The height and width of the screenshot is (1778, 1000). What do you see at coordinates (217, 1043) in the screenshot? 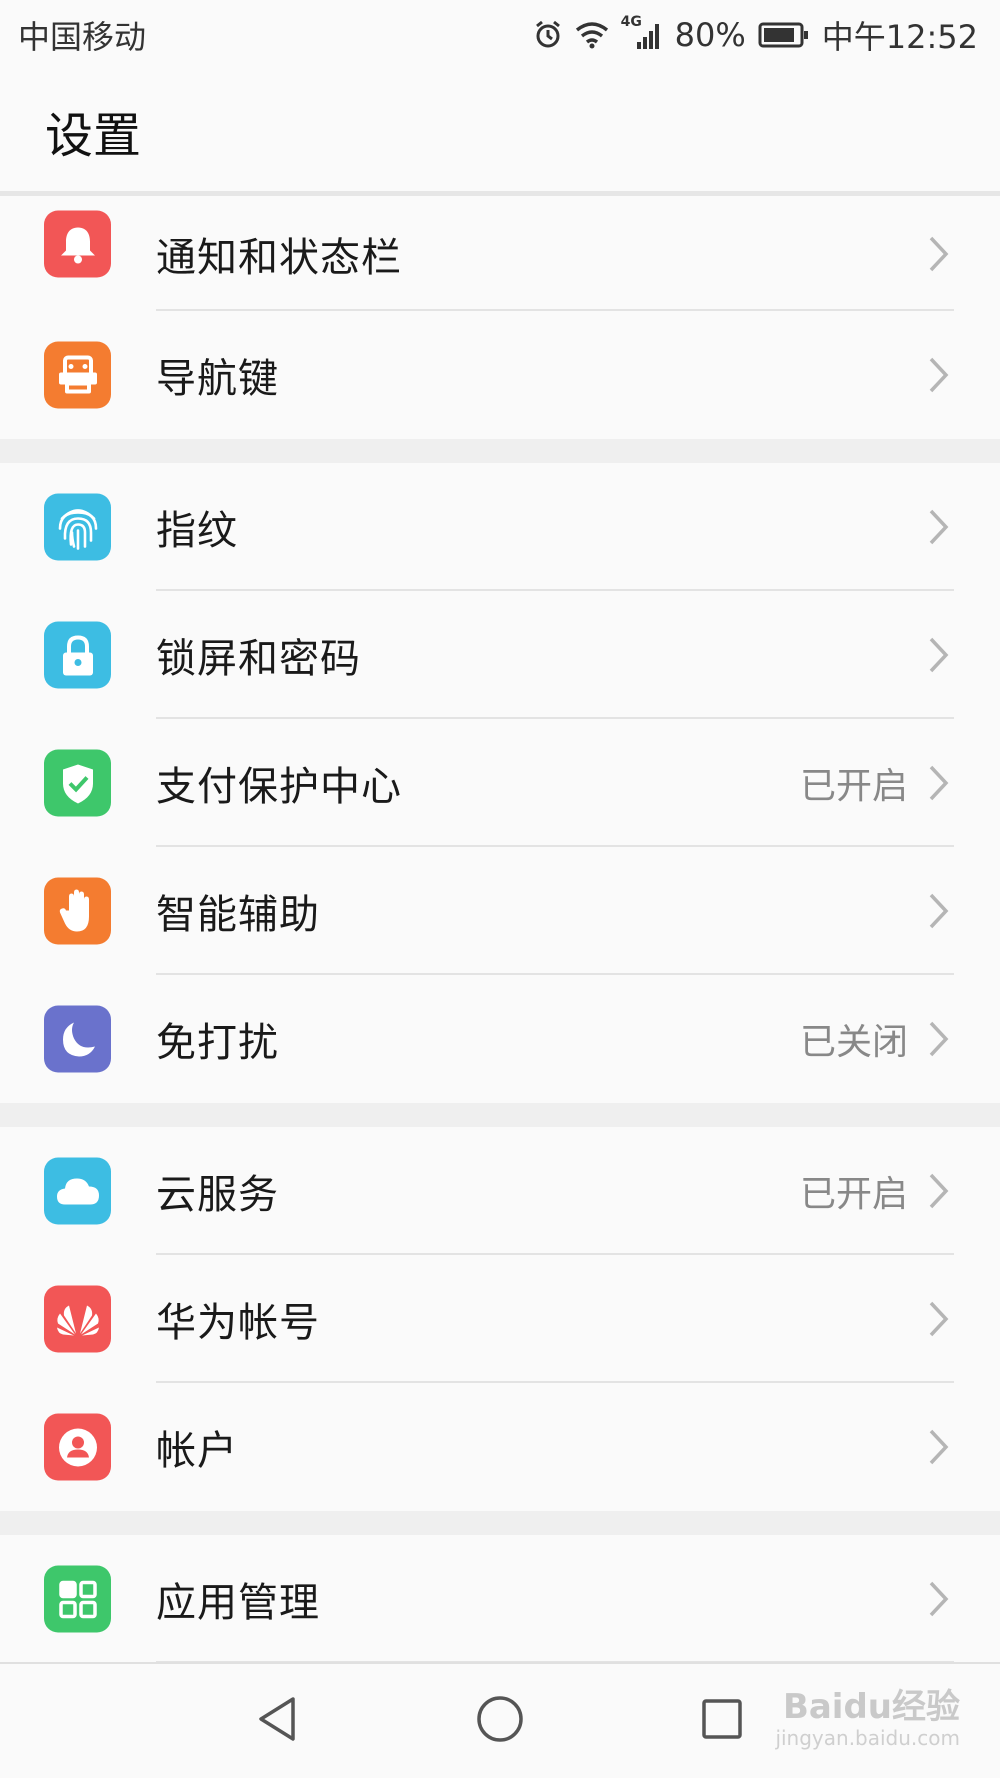
I see `settings-item-label: 免打扰` at bounding box center [217, 1043].